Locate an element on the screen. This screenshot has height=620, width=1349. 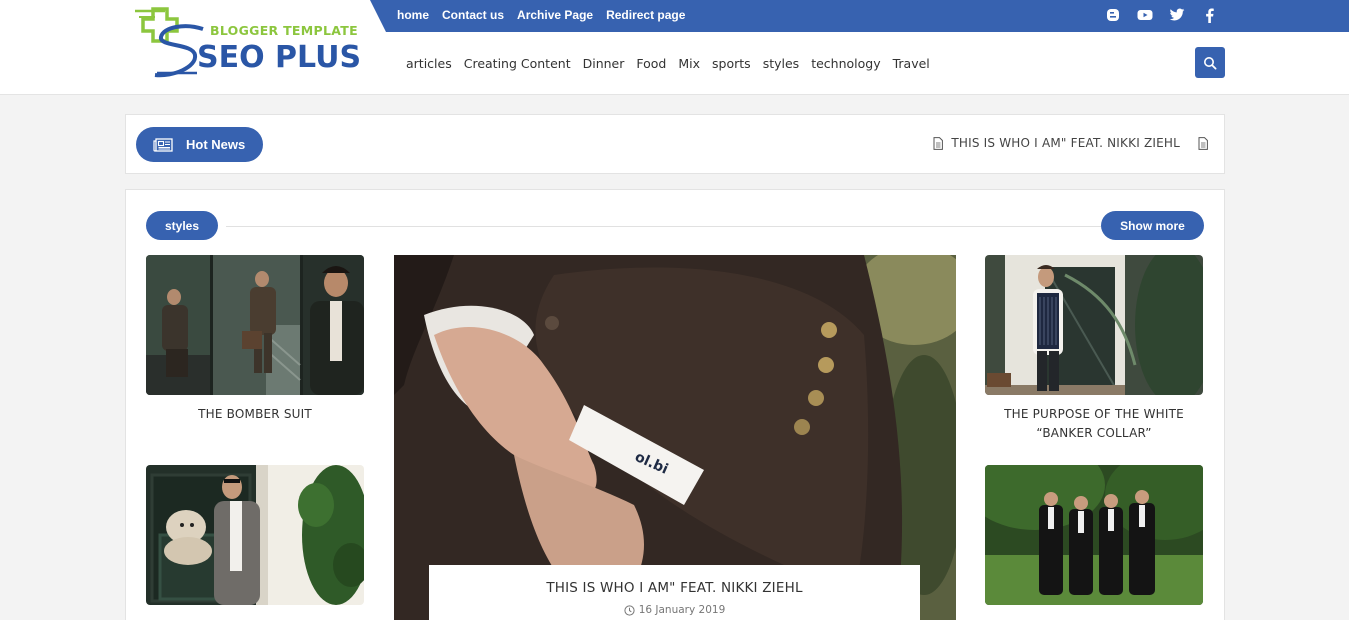
nav-item-travel: Travel is located at coordinates (911, 63).